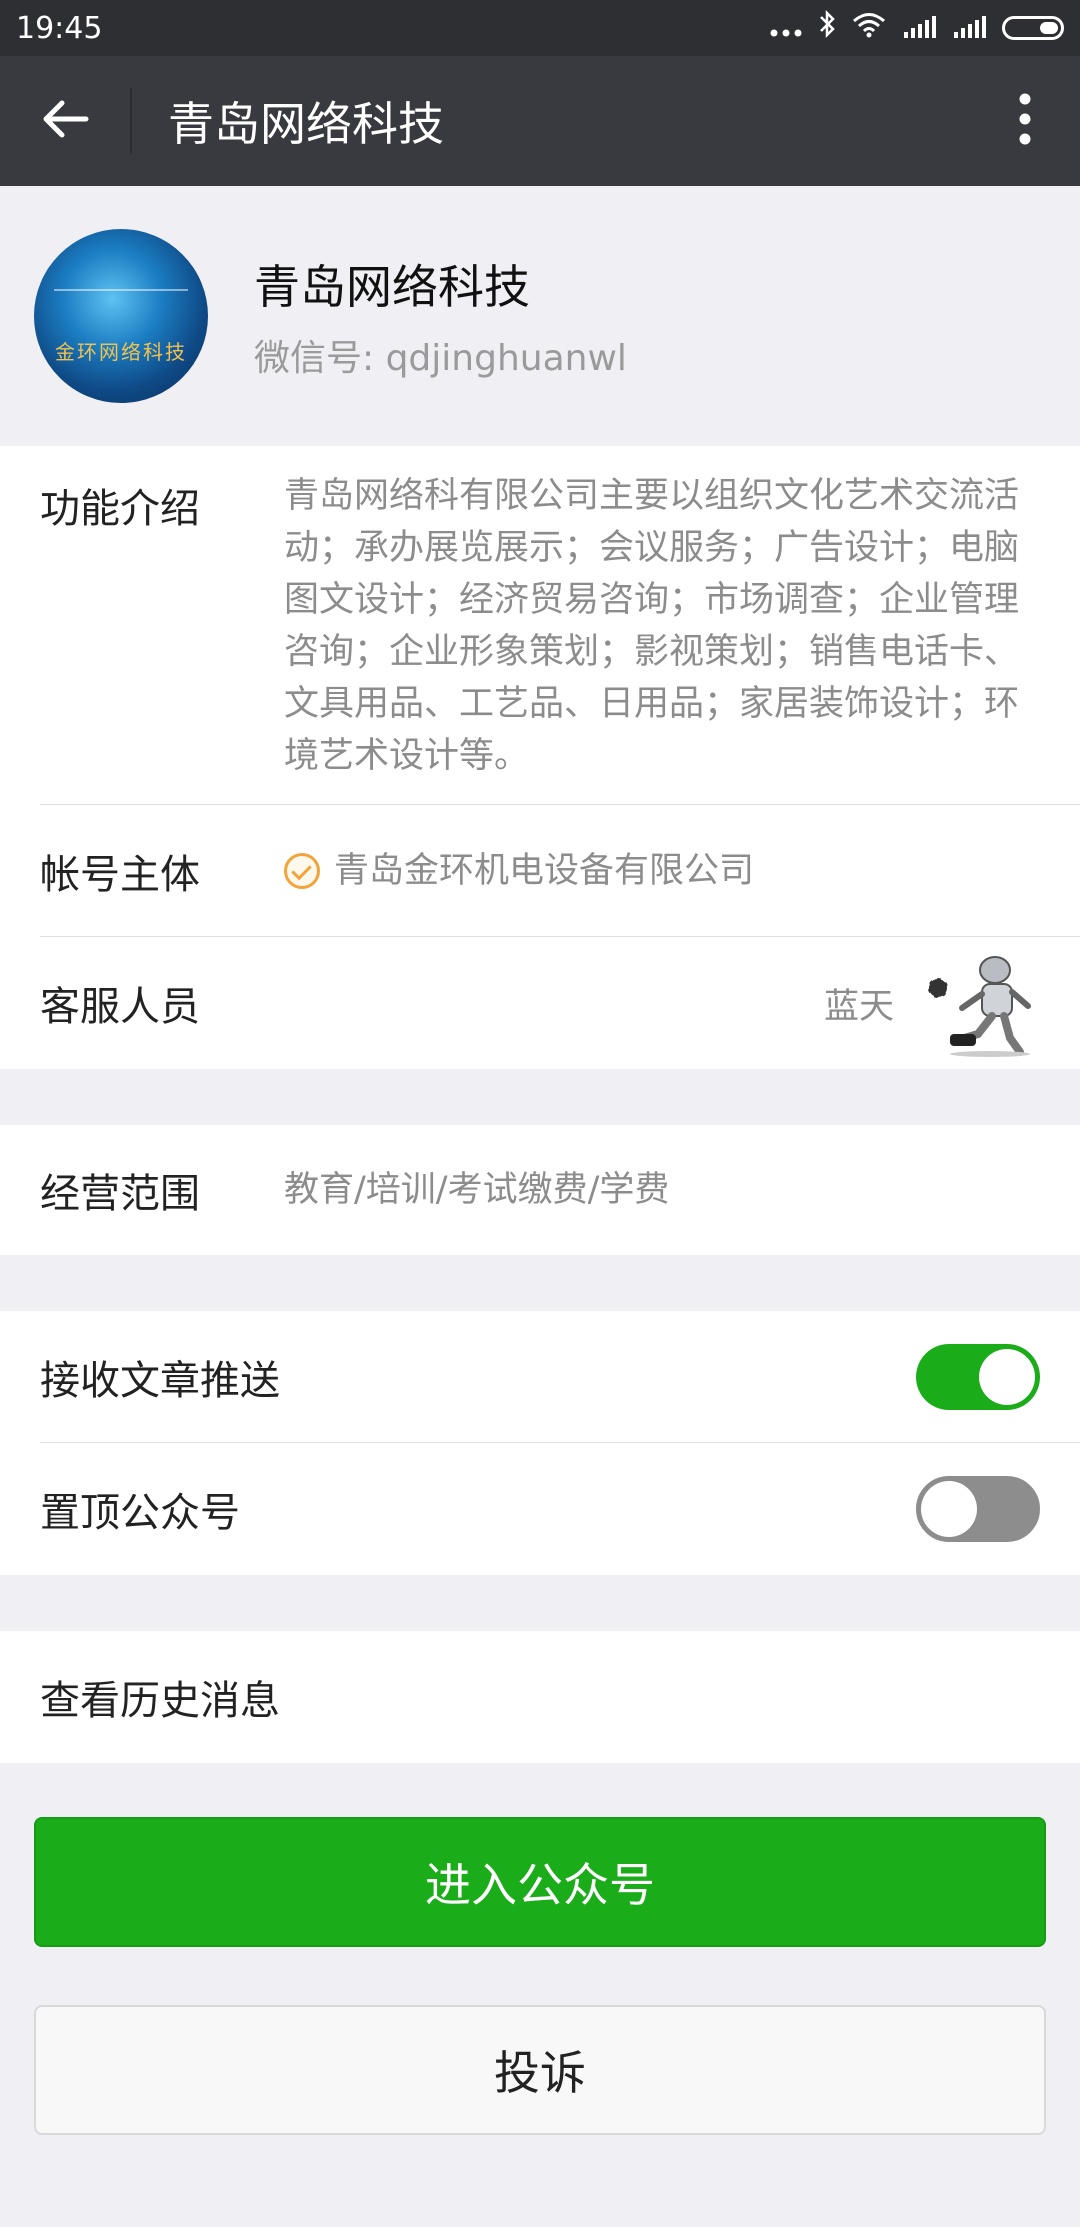 This screenshot has width=1080, height=2227. I want to click on intro-label: 功能介绍, so click(120, 509).